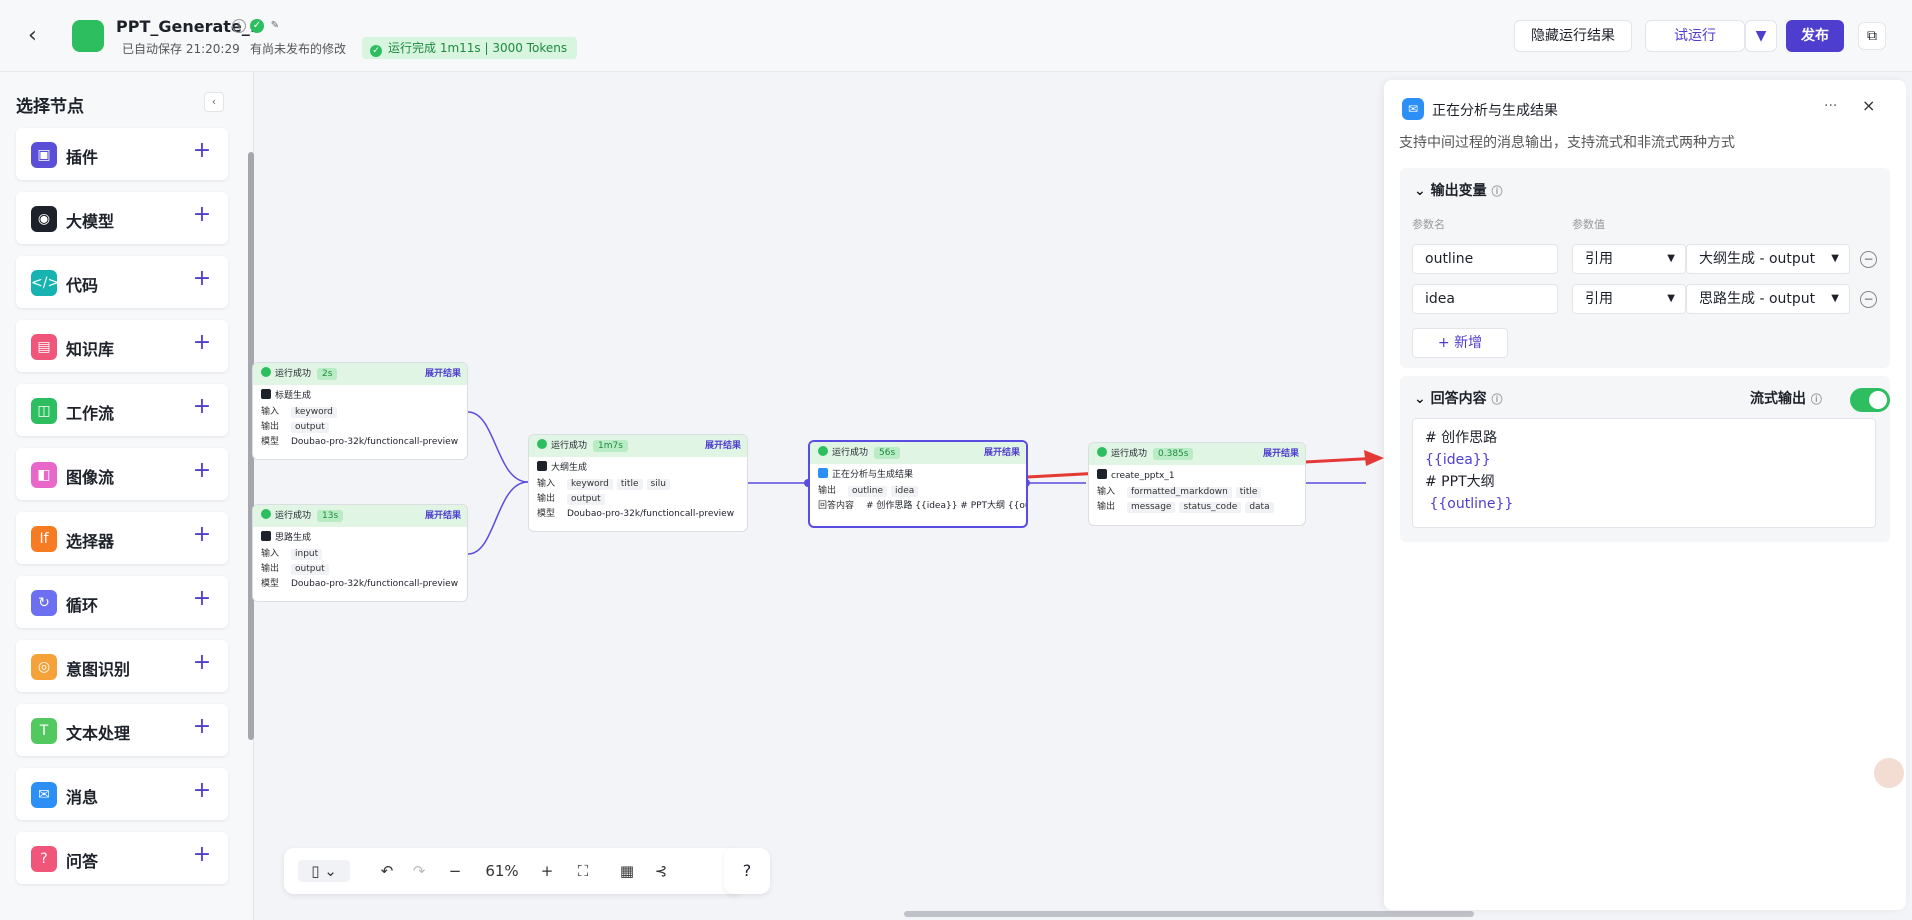 Image resolution: width=1912 pixels, height=920 pixels. What do you see at coordinates (122, 794) in the screenshot?
I see `sidebar-item-message: ✉ 消息 +` at bounding box center [122, 794].